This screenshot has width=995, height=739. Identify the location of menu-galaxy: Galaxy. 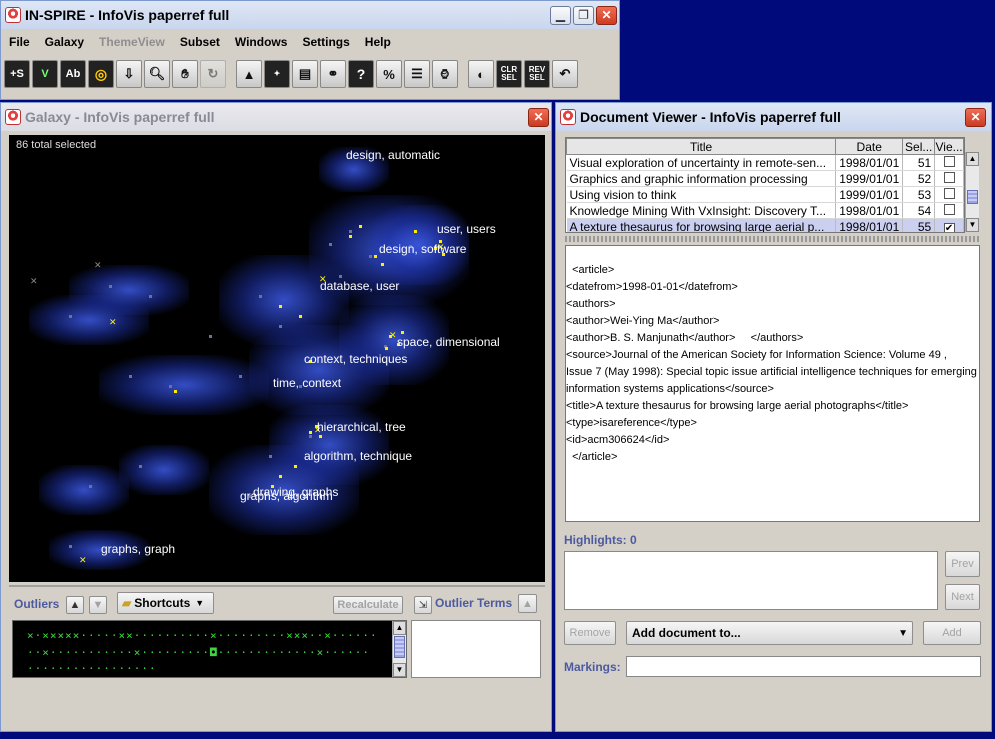
(64, 42).